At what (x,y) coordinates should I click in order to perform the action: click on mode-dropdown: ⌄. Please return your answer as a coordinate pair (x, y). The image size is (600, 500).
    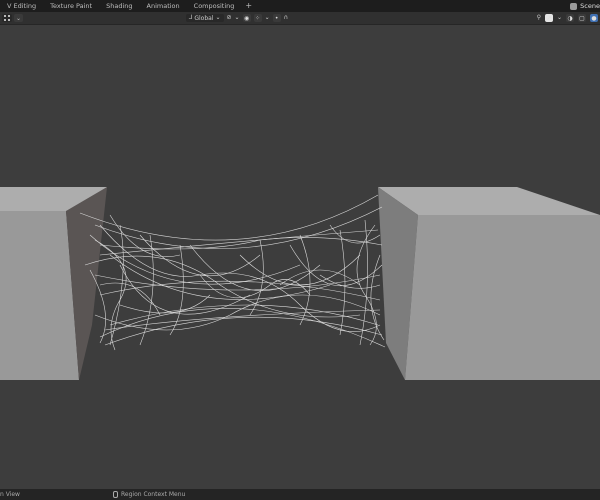
    Looking at the image, I should click on (19, 18).